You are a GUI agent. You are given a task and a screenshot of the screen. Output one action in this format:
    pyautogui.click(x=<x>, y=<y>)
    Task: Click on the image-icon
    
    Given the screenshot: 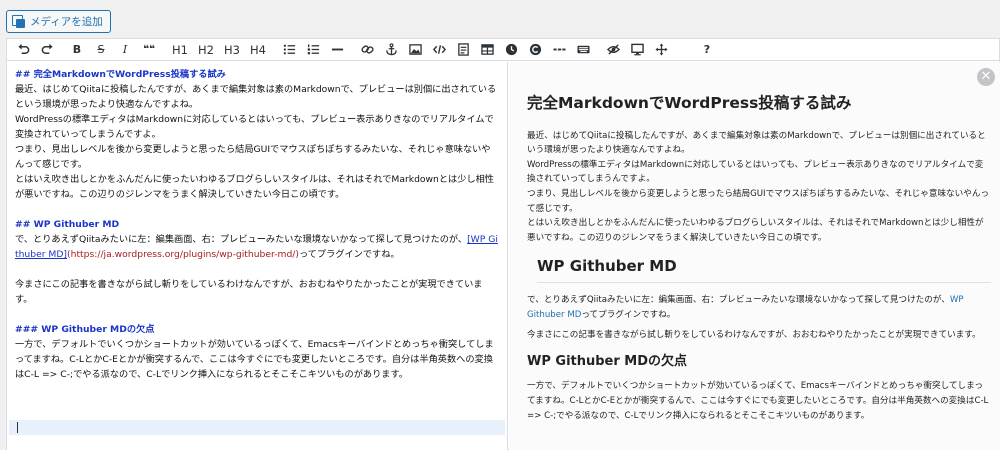 What is the action you would take?
    pyautogui.click(x=415, y=49)
    